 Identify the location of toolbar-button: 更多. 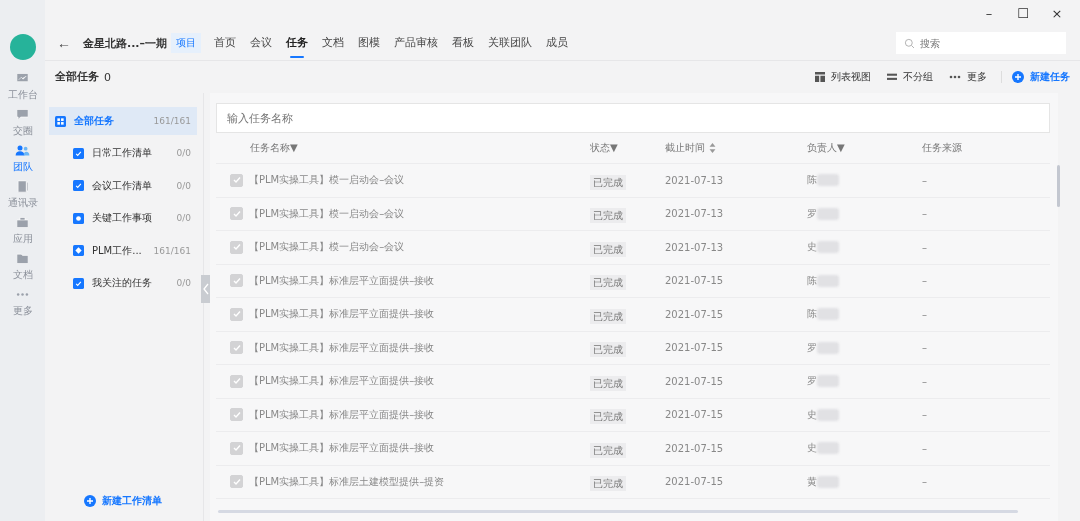
(968, 77).